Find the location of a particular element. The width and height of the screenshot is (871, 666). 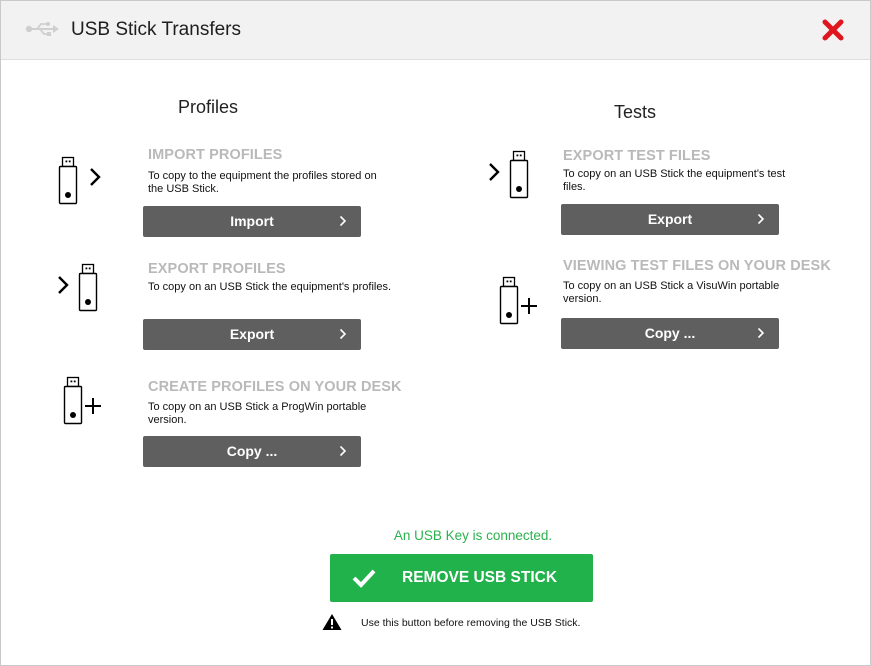

remove-usb-stick-label: REMOVE USB STICK is located at coordinates (480, 577).